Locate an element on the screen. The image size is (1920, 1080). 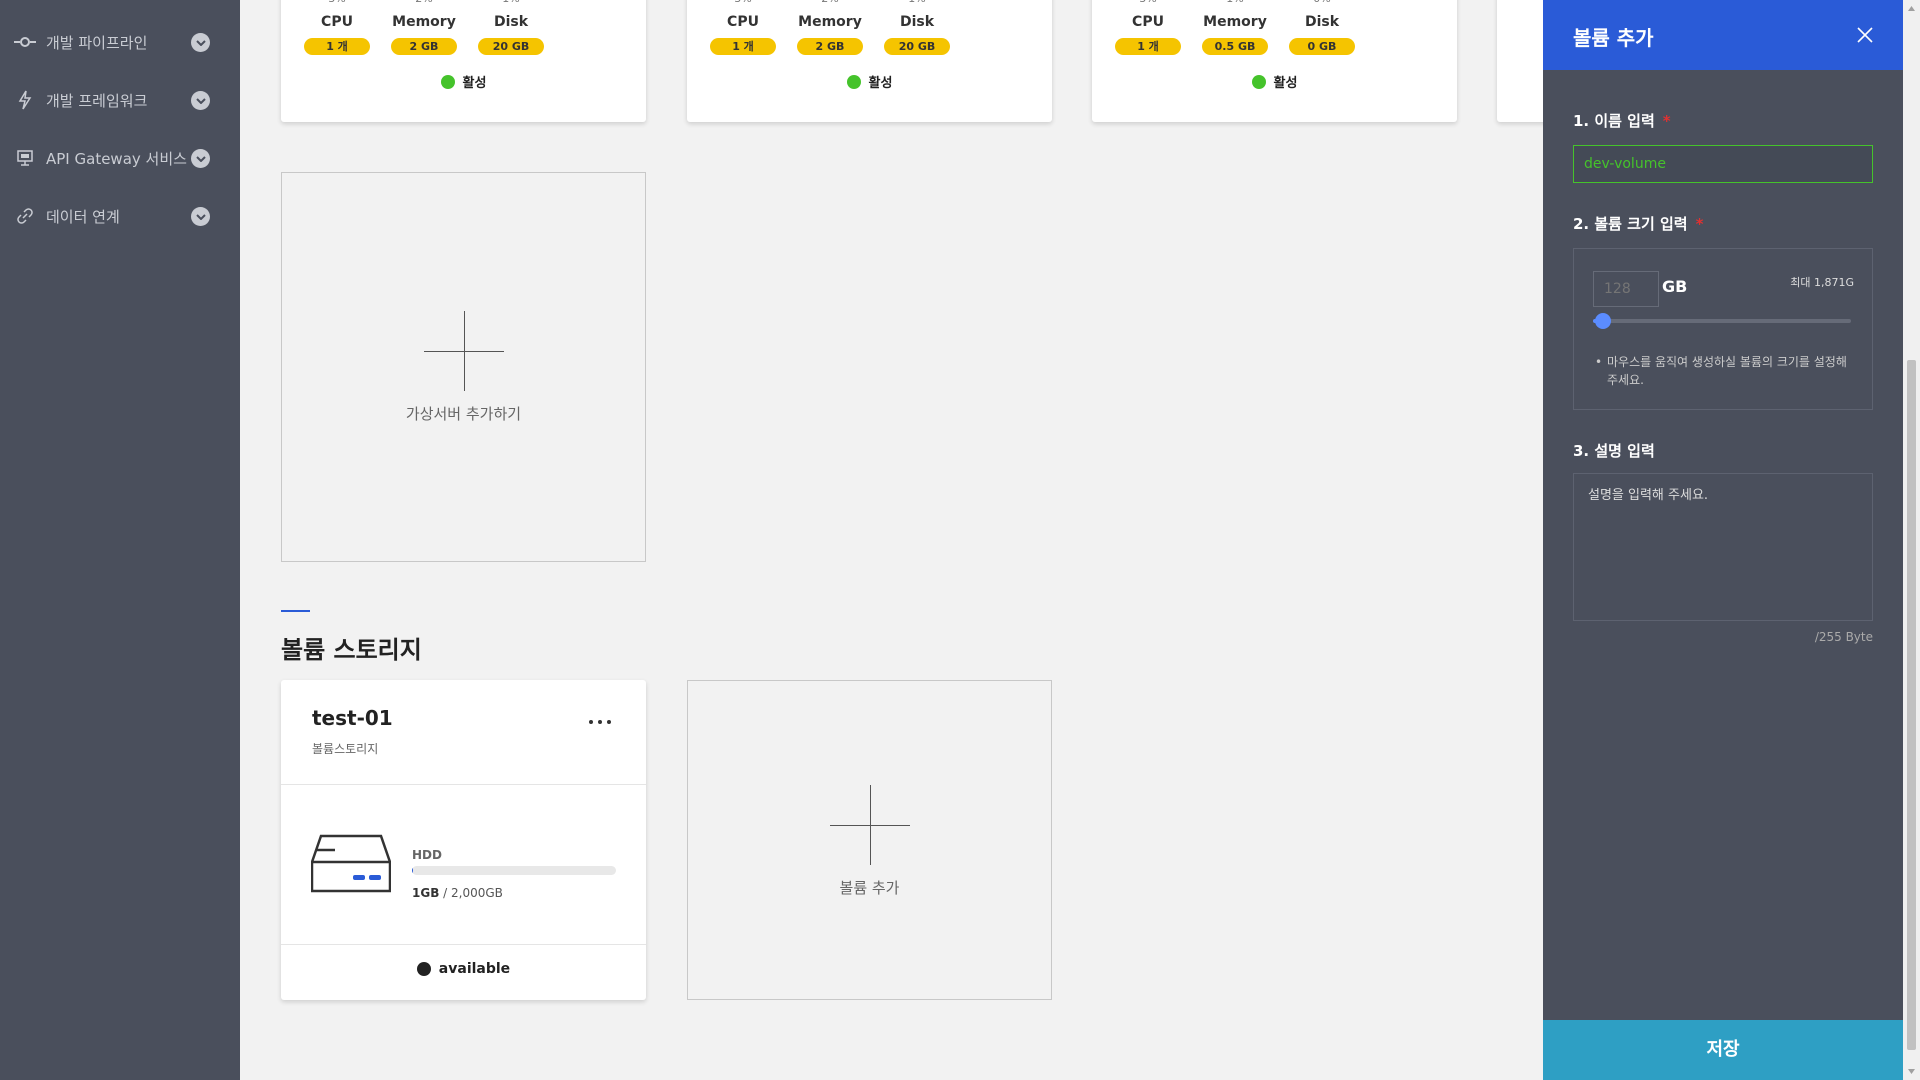
size-help: 마우스를 움직여 생성하실 볼륨의 크기를 설정해 주세요. is located at coordinates (1724, 371).